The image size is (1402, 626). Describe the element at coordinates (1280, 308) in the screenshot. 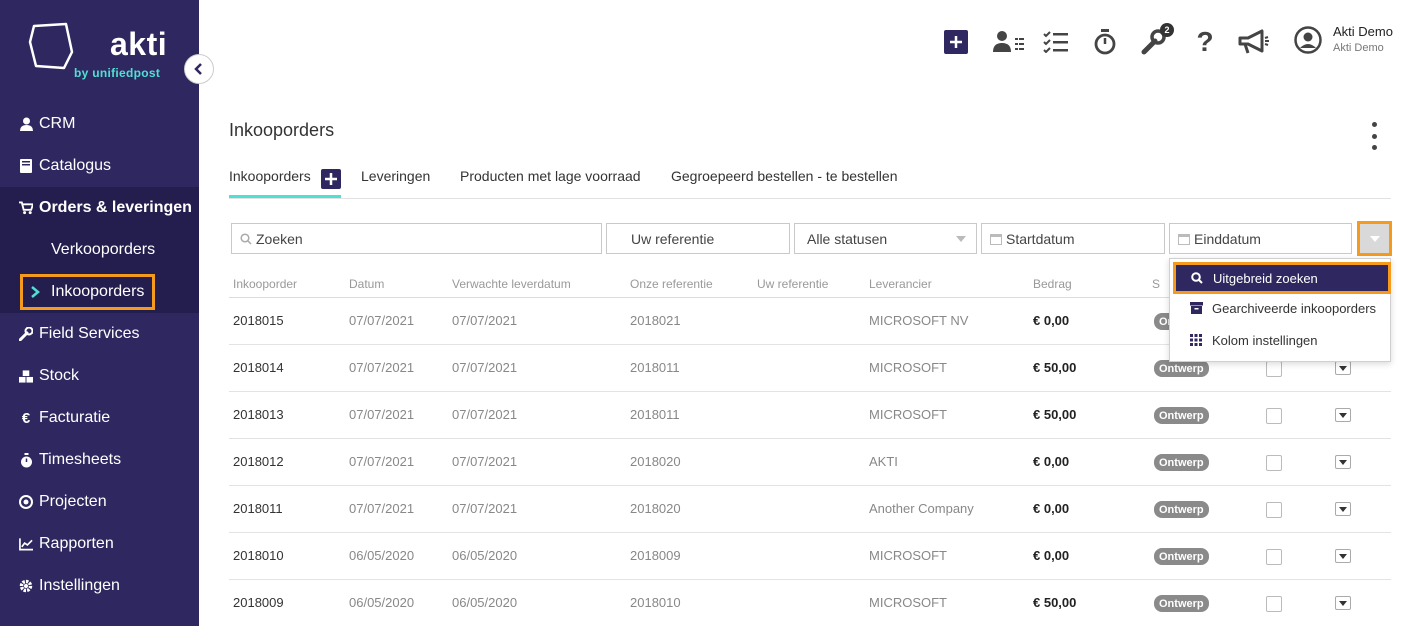

I see `menu-item-archived-orders: Gearchiveerde inkooporders` at that location.